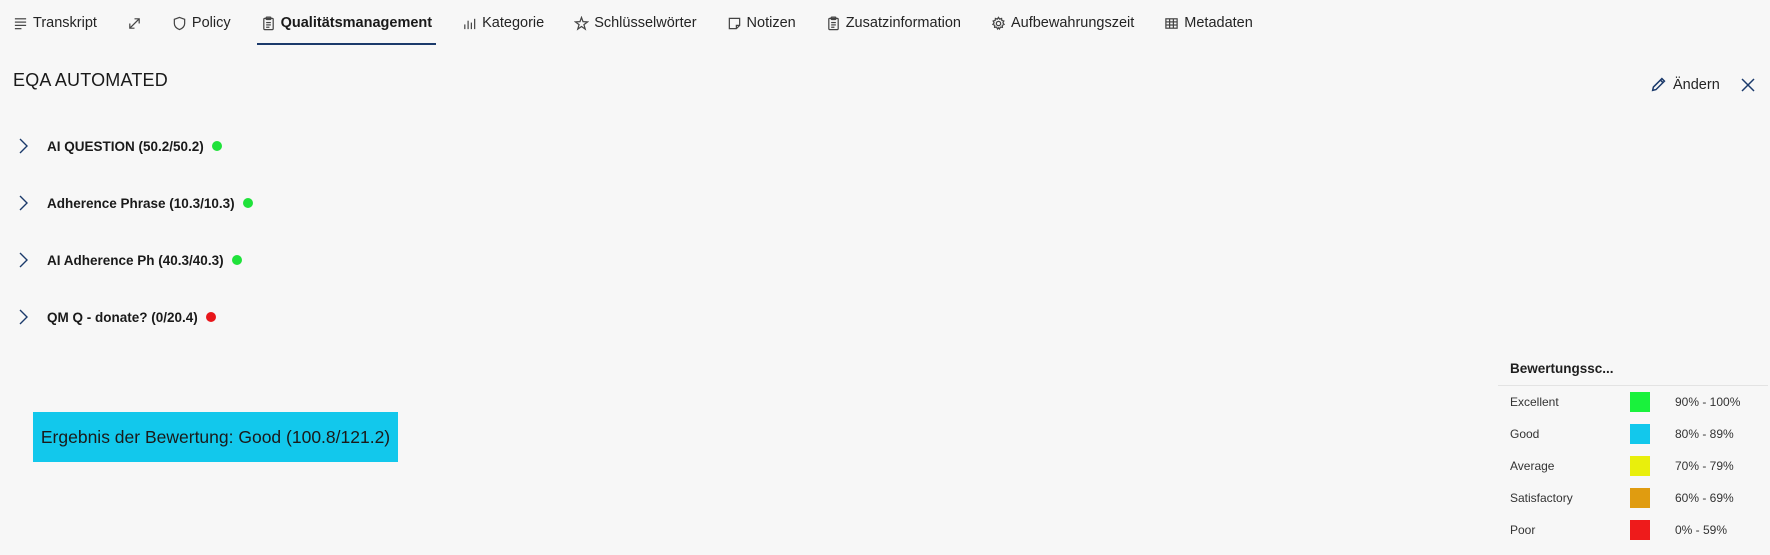  Describe the element at coordinates (1696, 84) in the screenshot. I see `edit-button-label: Ändern` at that location.